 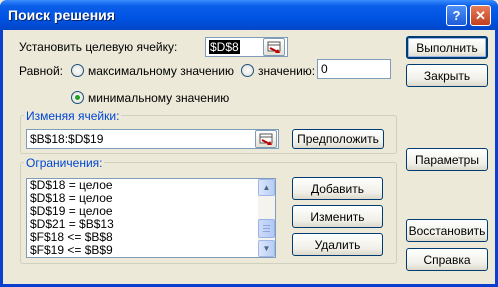 I want to click on title-bar: Поиск решения ? ✕, so click(x=249, y=15).